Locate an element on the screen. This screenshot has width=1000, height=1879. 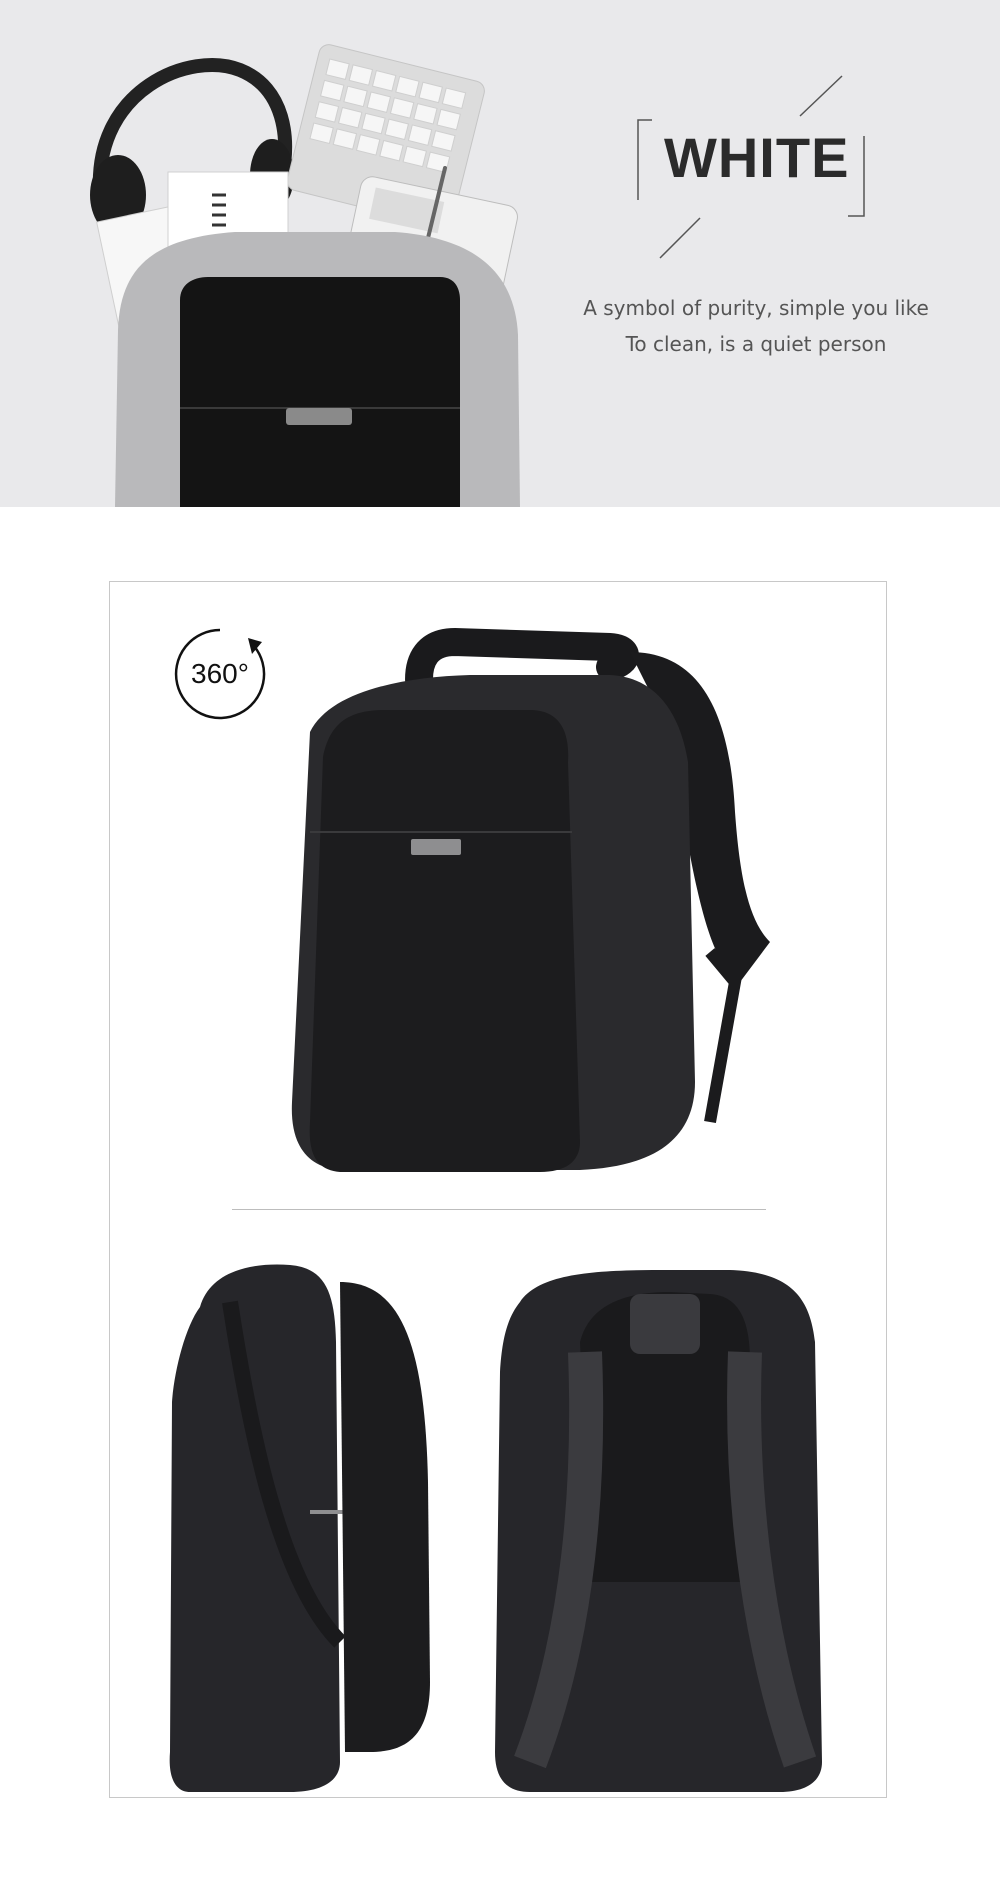
grey-backpack-illustration is located at coordinates (317, 369).